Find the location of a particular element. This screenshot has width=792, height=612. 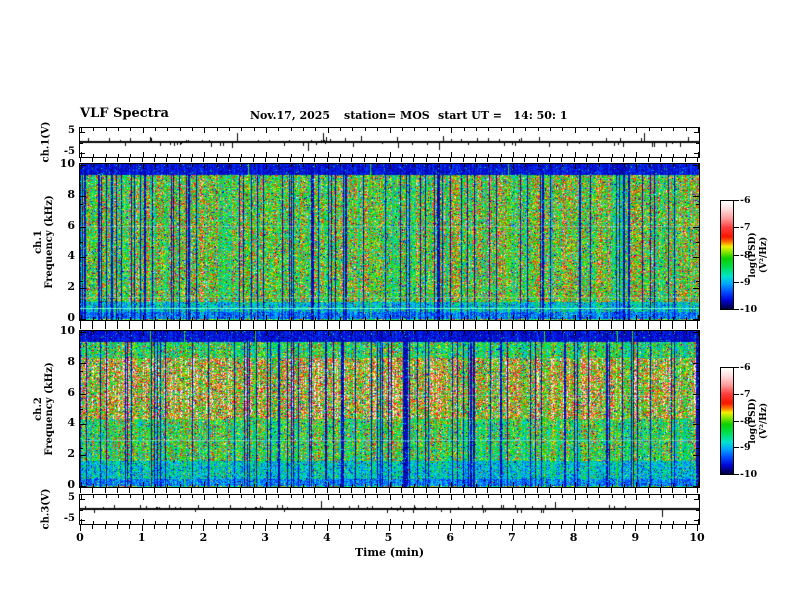

colorbar-tick-label: -10 is located at coordinates (749, 474).